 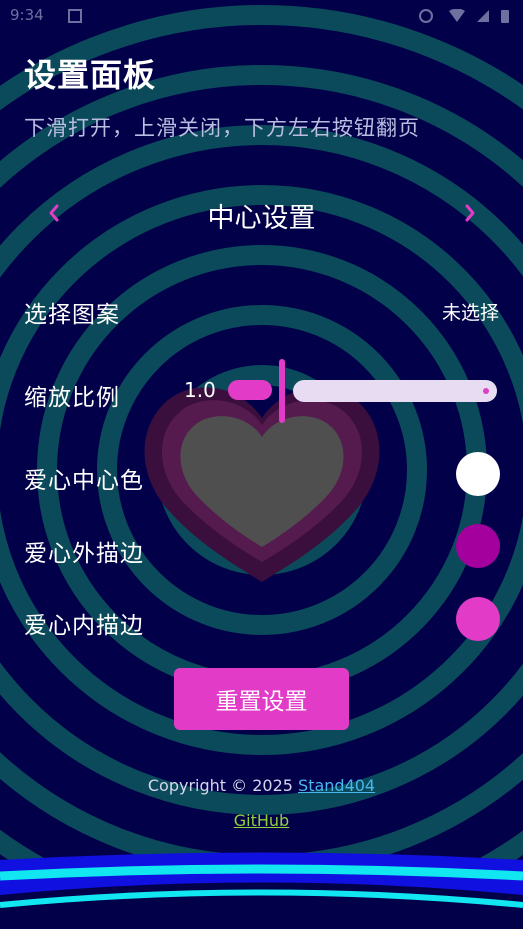 What do you see at coordinates (222, 128) in the screenshot?
I see `panel-subtitle: 下滑打开，上滑关闭，下方左右按钮翻页` at bounding box center [222, 128].